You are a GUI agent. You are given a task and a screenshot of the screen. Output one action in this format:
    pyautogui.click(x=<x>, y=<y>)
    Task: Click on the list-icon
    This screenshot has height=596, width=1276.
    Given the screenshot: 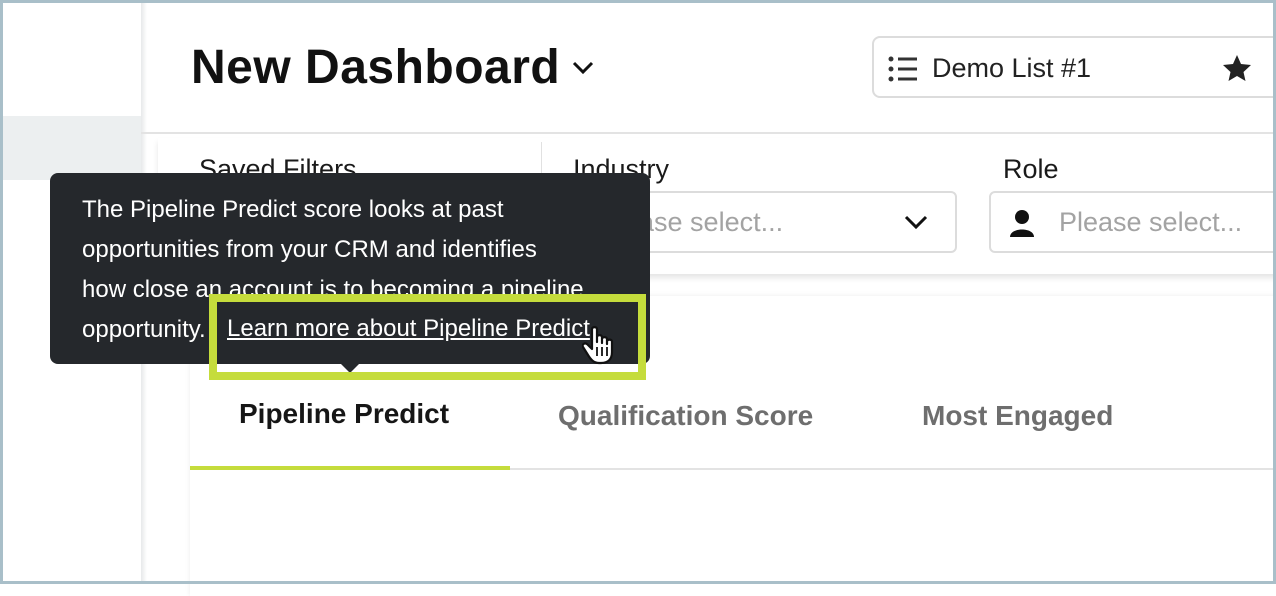 What is the action you would take?
    pyautogui.click(x=903, y=71)
    